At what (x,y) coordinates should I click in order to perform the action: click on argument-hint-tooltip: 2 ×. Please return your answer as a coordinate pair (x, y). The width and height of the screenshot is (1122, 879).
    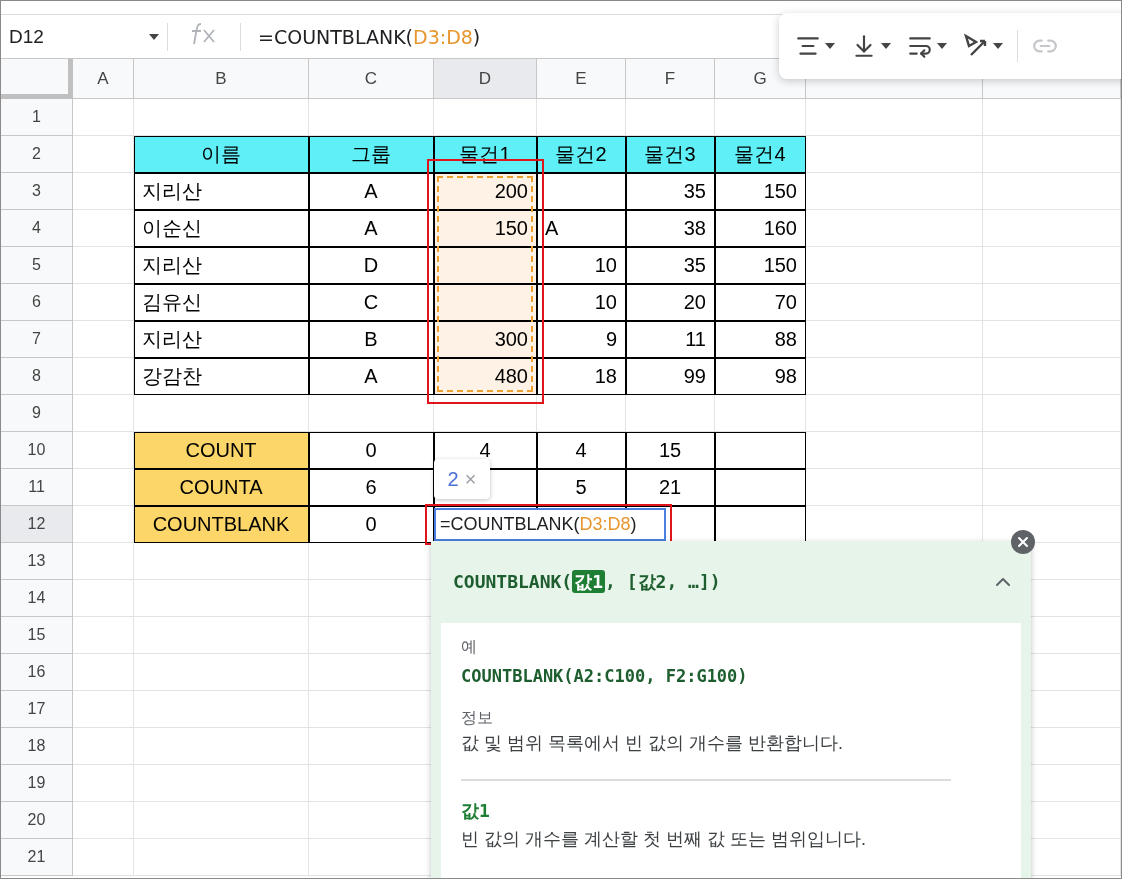
    Looking at the image, I should click on (462, 479).